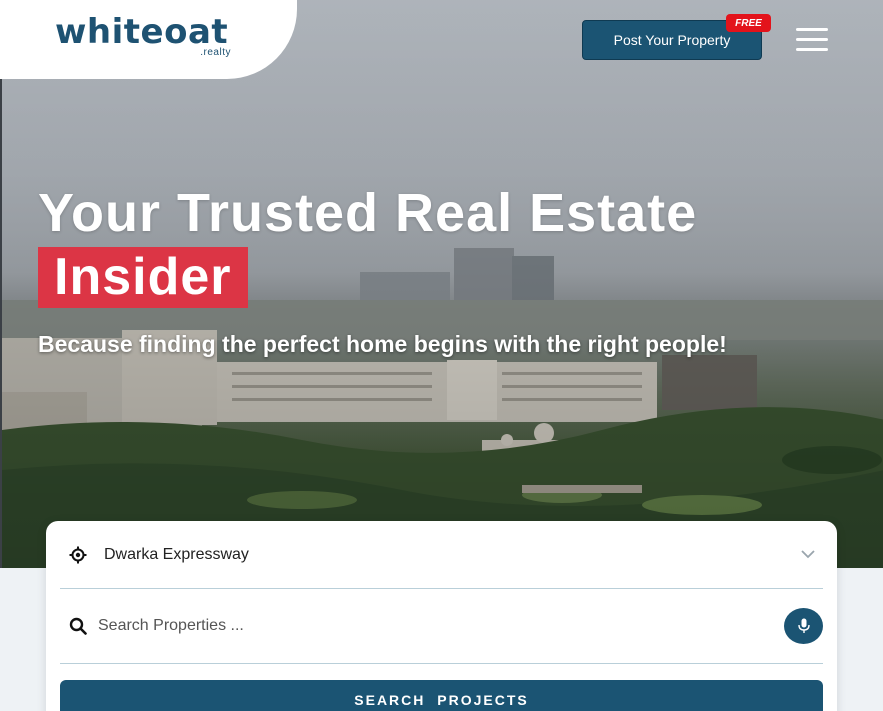  Describe the element at coordinates (142, 32) in the screenshot. I see `brand-logo-wordmark: whiteoat` at that location.